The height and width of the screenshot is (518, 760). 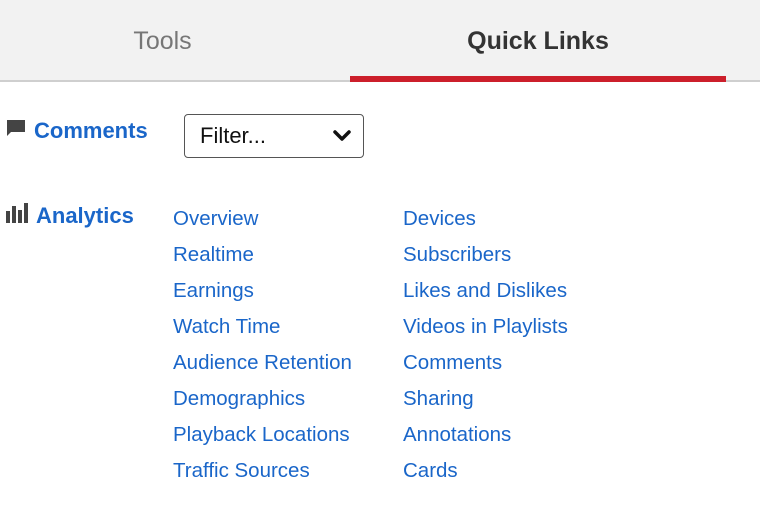 What do you see at coordinates (342, 135) in the screenshot?
I see `chevron-down-icon` at bounding box center [342, 135].